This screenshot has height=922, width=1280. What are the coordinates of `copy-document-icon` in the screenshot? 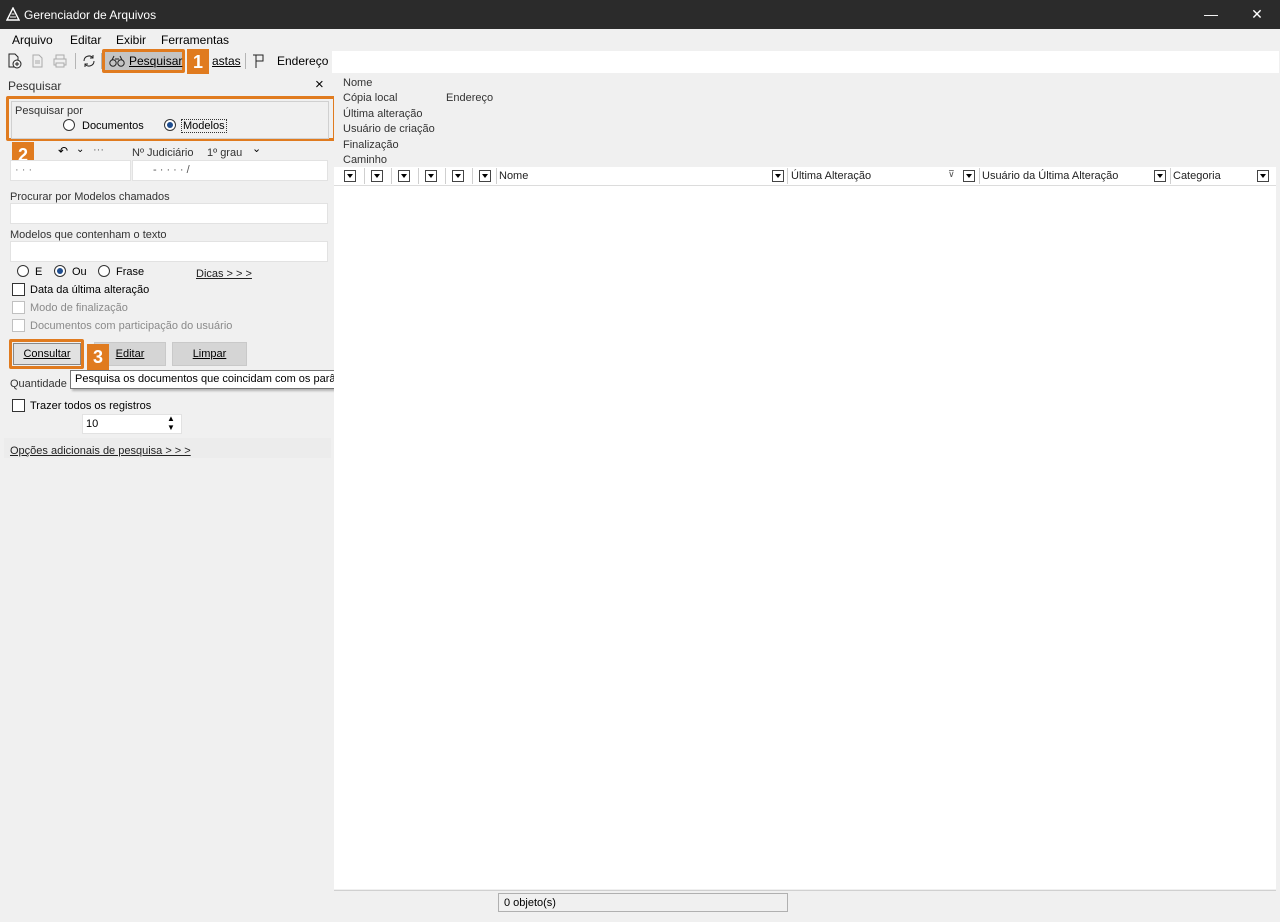 It's located at (37, 61).